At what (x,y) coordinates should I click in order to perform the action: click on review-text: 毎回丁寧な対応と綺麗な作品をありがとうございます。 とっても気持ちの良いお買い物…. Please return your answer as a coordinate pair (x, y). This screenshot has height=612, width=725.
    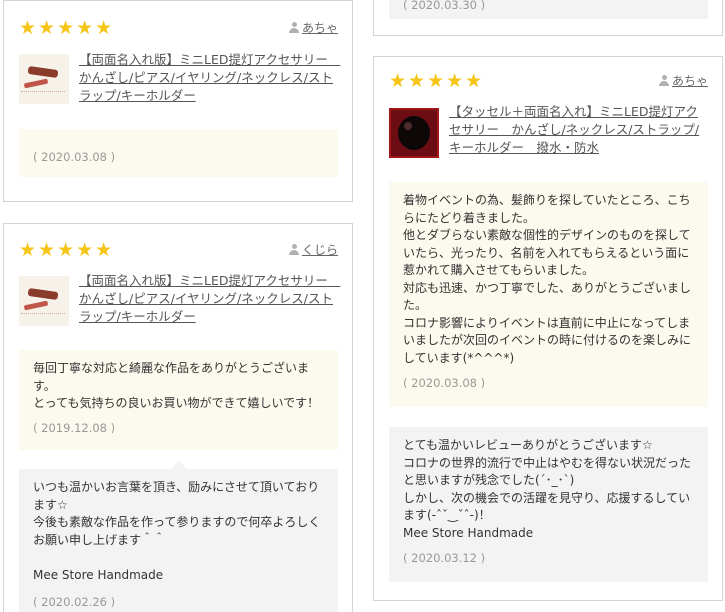
    Looking at the image, I should click on (176, 385).